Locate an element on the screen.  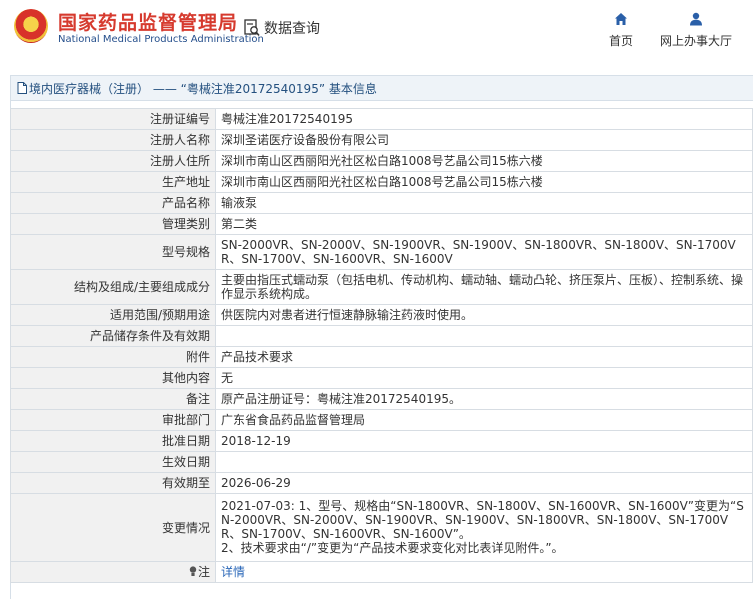
note-label-cell: 注 is located at coordinates (113, 572).